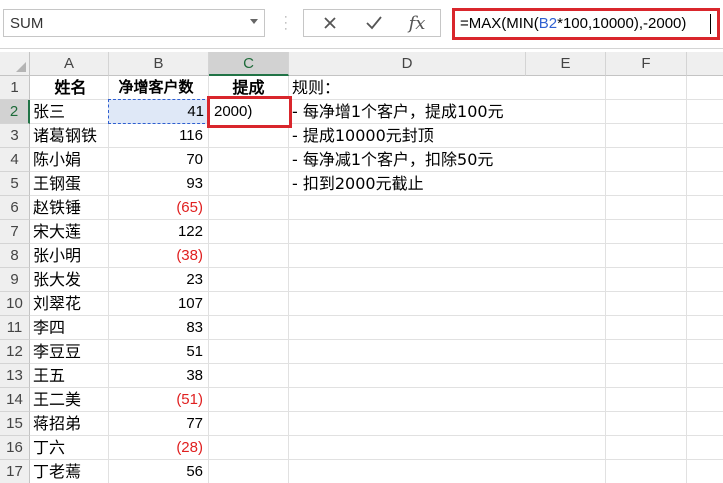 The image size is (723, 483). Describe the element at coordinates (159, 112) in the screenshot. I see `customer-count-cell: 41` at that location.